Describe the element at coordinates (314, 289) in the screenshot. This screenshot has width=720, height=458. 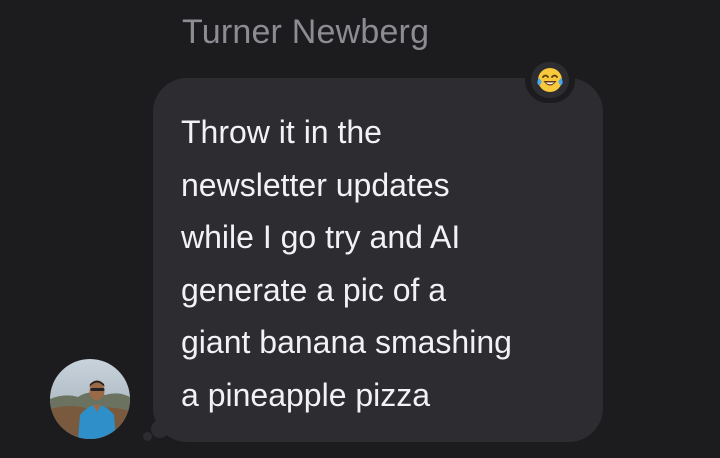
I see `message-line: generate a pic of a` at that location.